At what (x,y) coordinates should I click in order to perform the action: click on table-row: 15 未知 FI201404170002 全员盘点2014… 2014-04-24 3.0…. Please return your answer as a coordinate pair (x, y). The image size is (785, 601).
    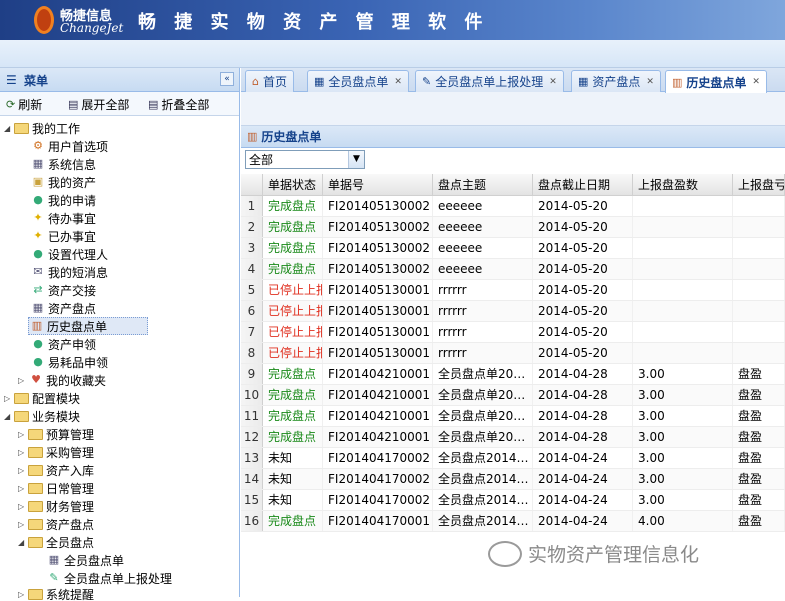
    Looking at the image, I should click on (513, 500).